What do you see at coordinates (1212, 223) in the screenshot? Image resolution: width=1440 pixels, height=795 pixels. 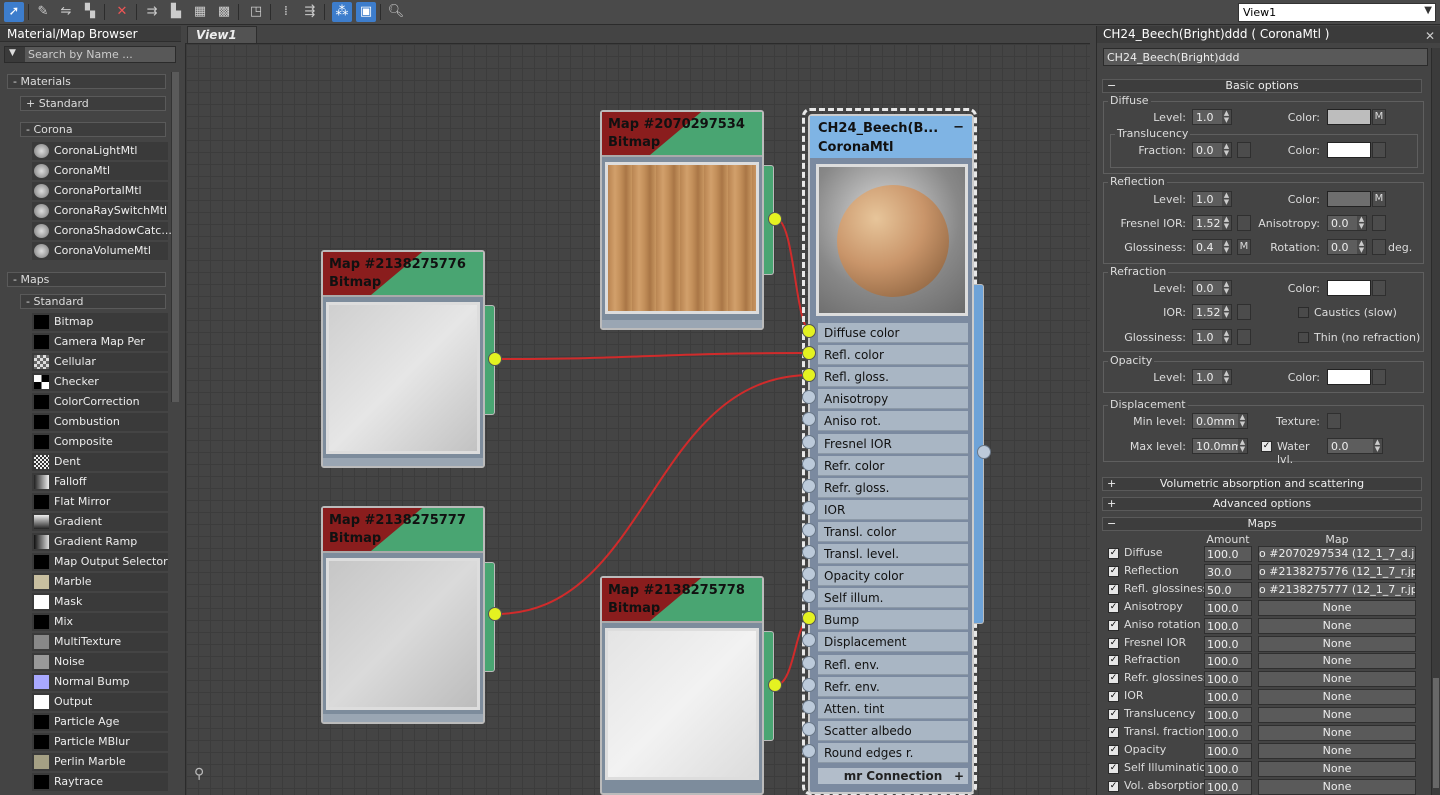 I see `fresnel-ior-spinner: 1.52 ▲ ▼` at bounding box center [1212, 223].